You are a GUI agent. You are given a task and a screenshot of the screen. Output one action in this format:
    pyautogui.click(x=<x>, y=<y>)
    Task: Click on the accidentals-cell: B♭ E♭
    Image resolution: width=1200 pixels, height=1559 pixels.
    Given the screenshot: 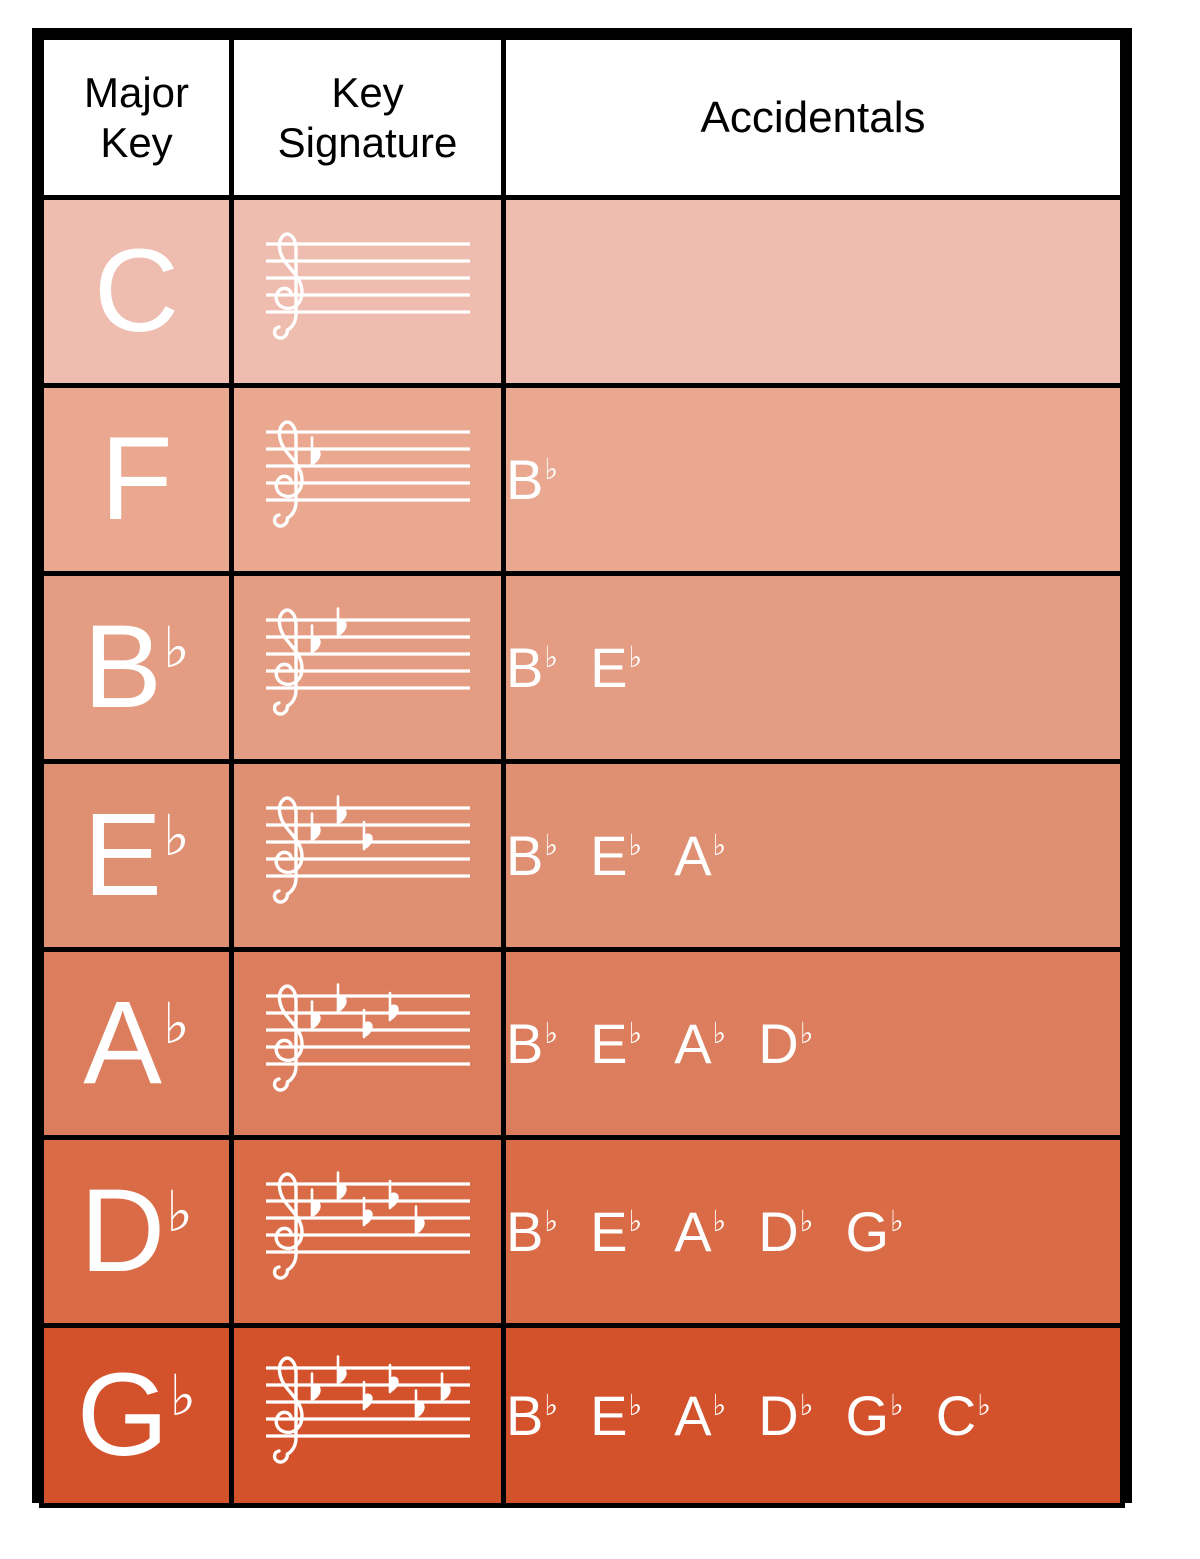 What is the action you would take?
    pyautogui.click(x=813, y=667)
    